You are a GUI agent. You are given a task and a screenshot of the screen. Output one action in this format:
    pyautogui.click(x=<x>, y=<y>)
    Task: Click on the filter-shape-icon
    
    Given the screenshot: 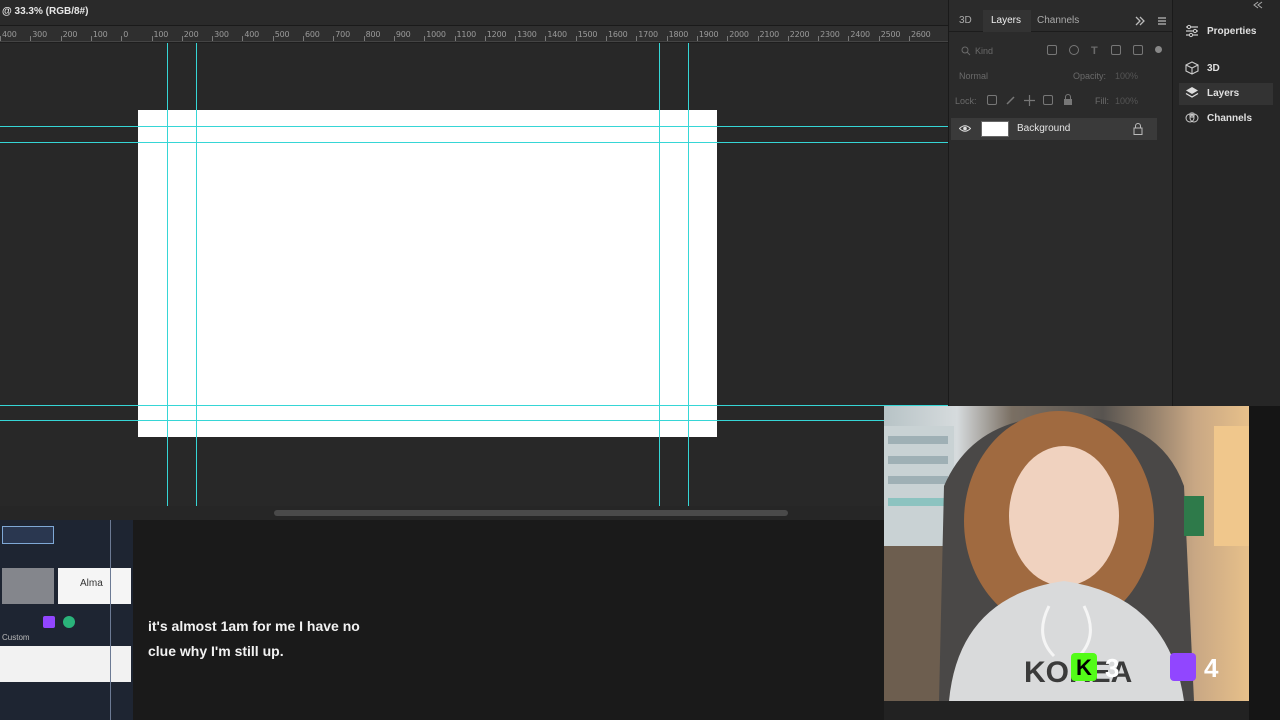 What is the action you would take?
    pyautogui.click(x=1116, y=50)
    